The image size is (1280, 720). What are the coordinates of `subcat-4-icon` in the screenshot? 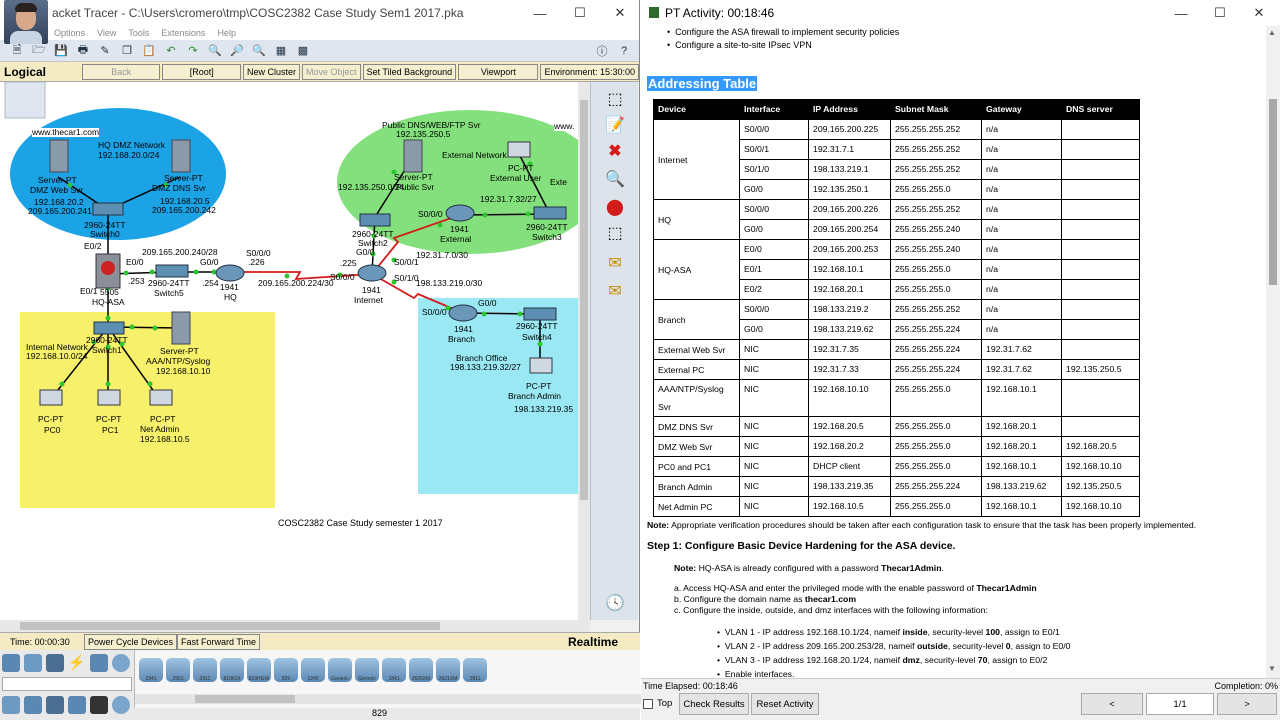 It's located at (77, 705).